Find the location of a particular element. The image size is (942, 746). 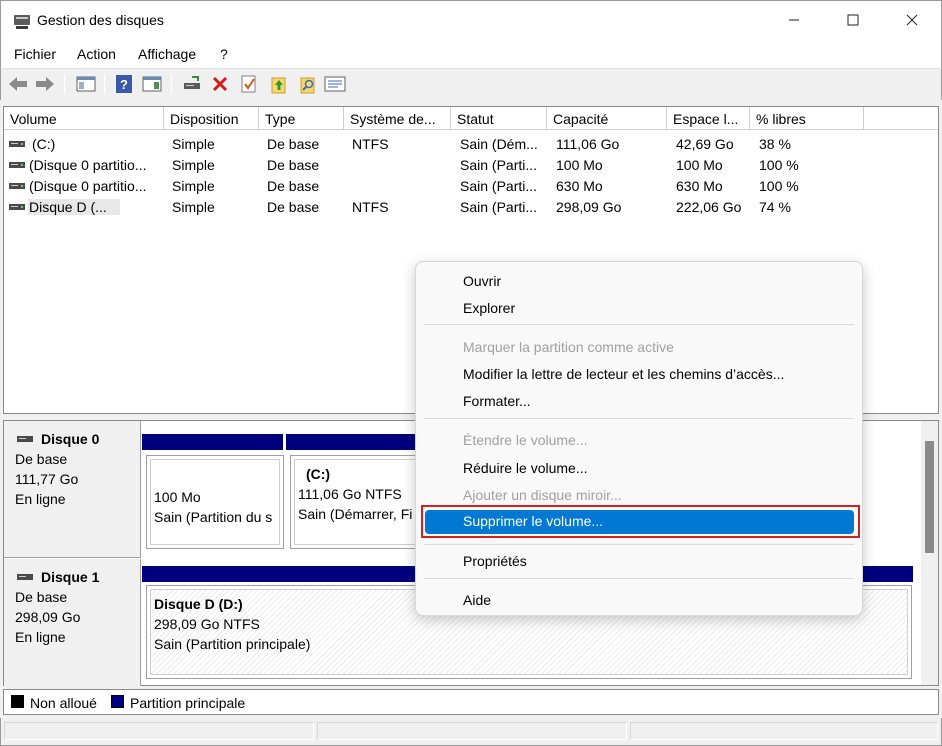

disk-0-label: Disque 0 De base 111,77 Go En ligne is located at coordinates (72, 489).